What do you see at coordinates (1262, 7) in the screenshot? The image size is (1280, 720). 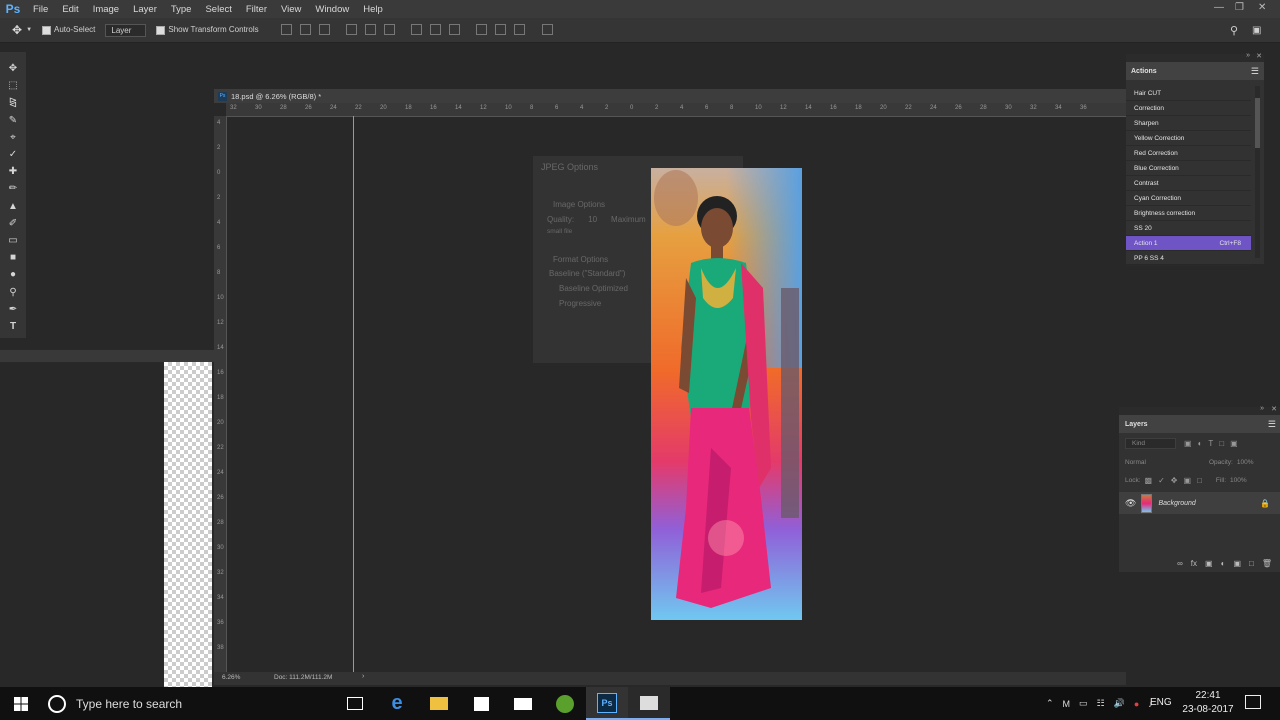 I see `close-icon: ✕` at bounding box center [1262, 7].